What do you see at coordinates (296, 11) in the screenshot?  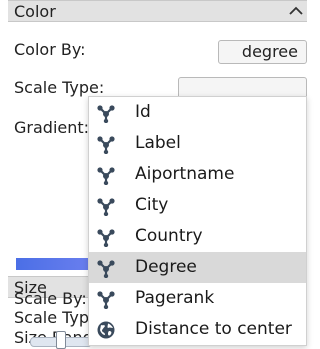 I see `chevron-up-icon` at bounding box center [296, 11].